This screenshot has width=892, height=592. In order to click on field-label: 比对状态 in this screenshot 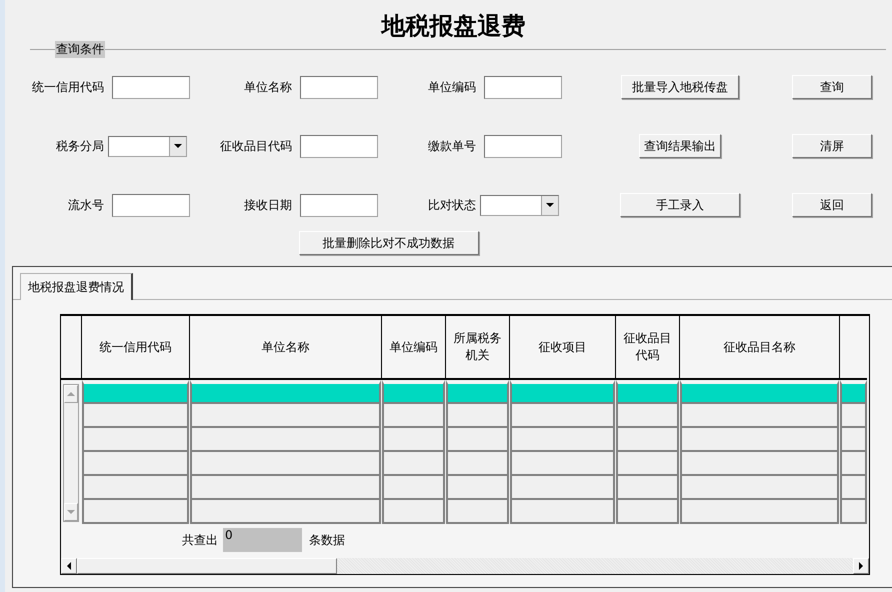, I will do `click(452, 205)`.